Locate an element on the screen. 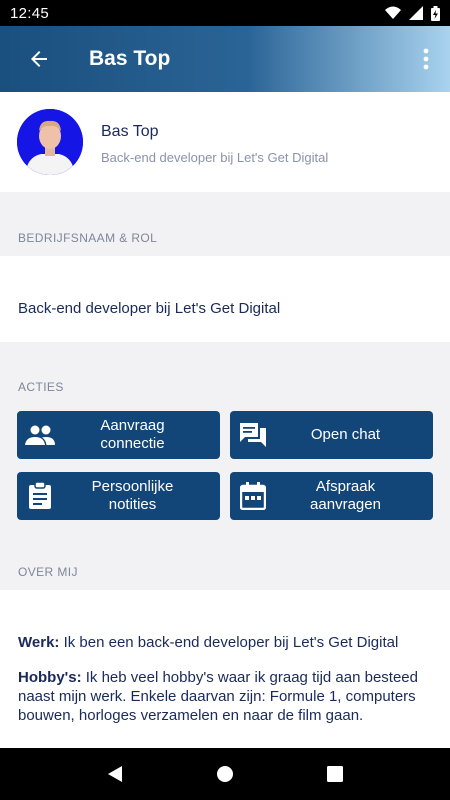  system-nav-bar is located at coordinates (225, 774).